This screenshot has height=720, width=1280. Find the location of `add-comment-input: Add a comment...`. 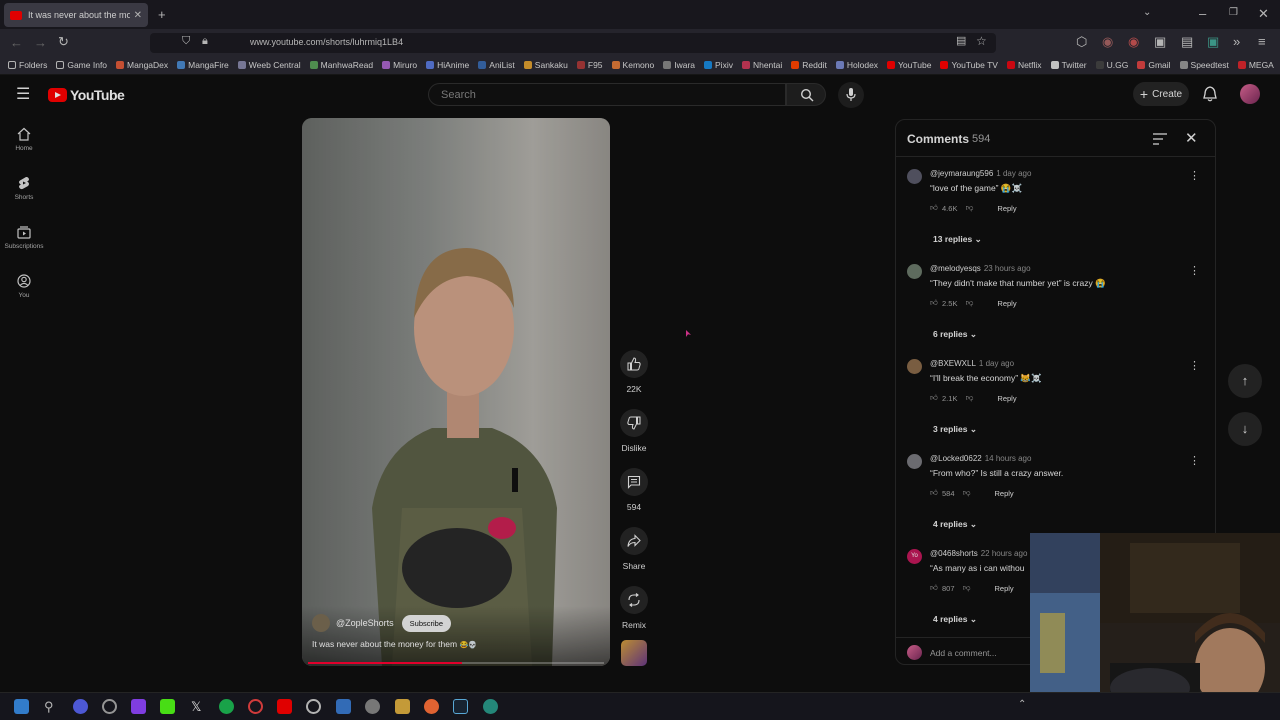

add-comment-input: Add a comment... is located at coordinates (963, 653).